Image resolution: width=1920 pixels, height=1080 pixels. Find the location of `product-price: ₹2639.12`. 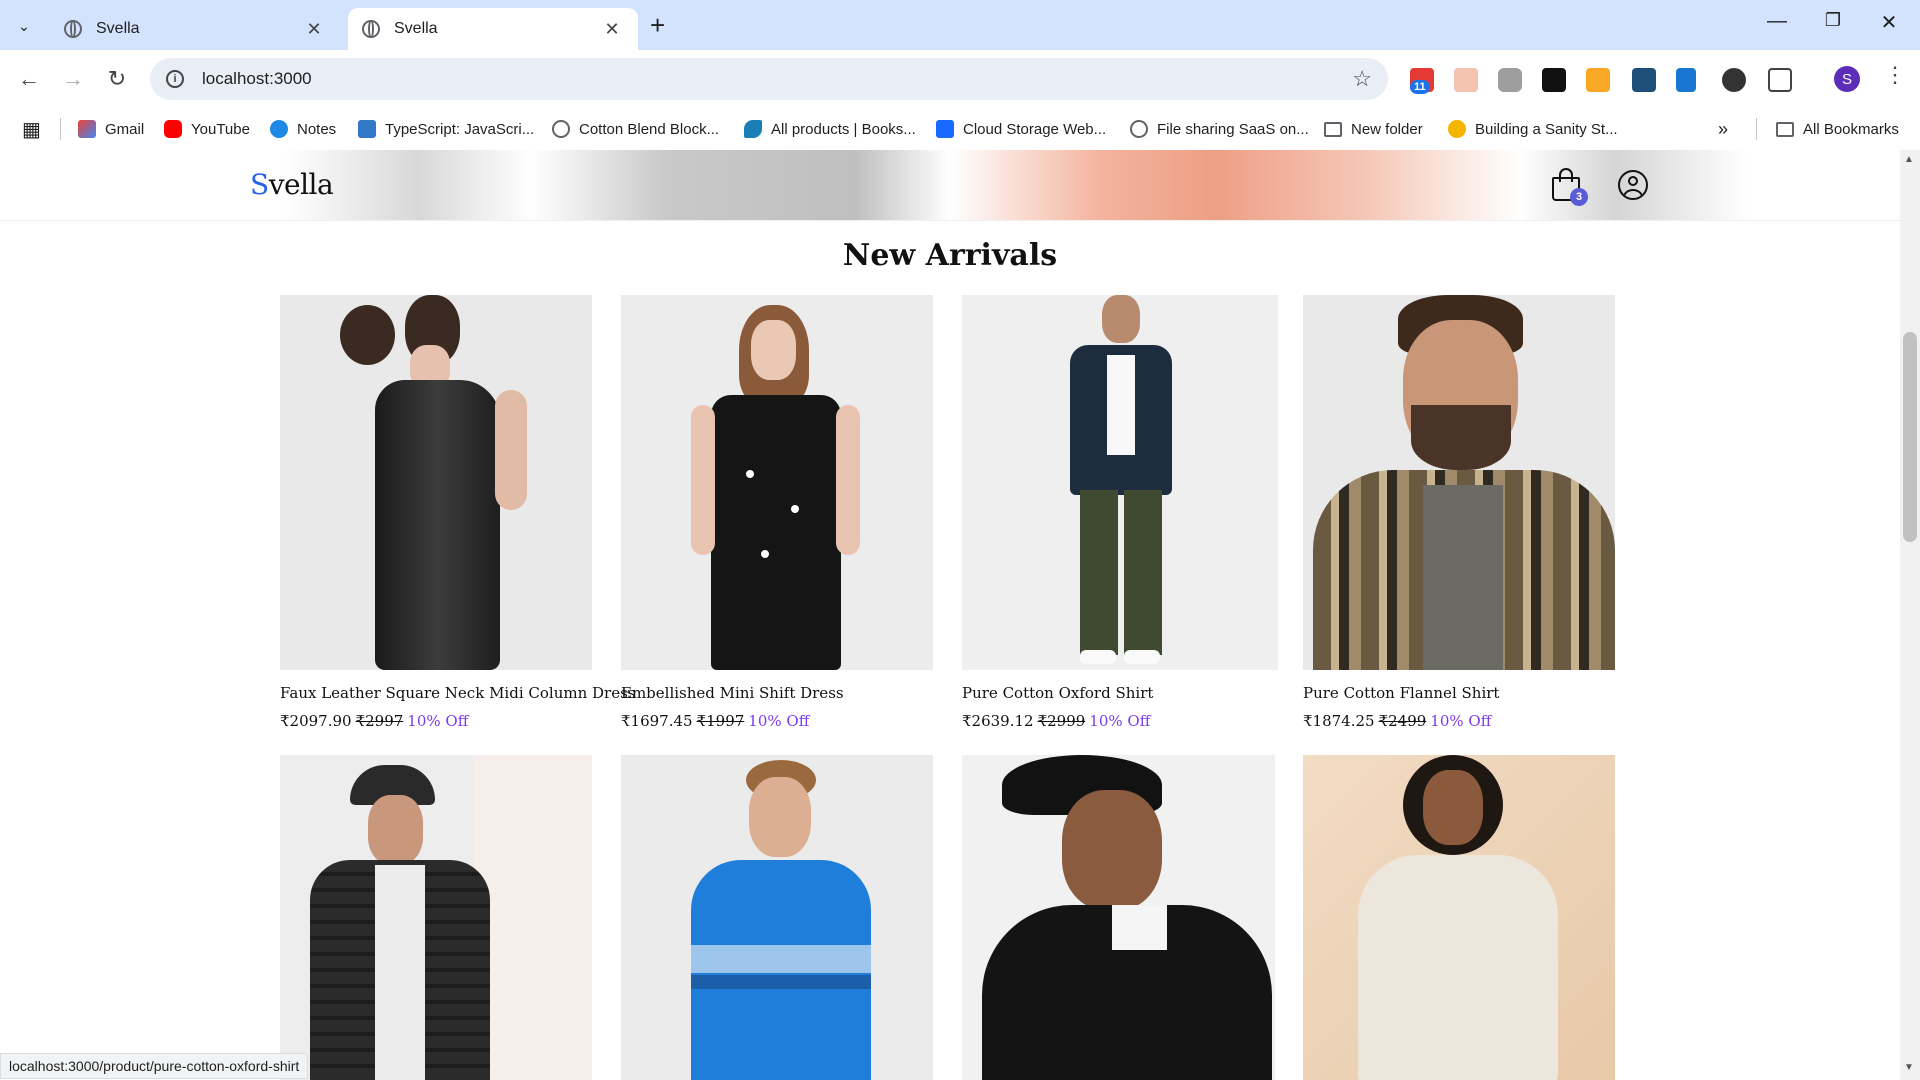

product-price: ₹2639.12 is located at coordinates (998, 721).